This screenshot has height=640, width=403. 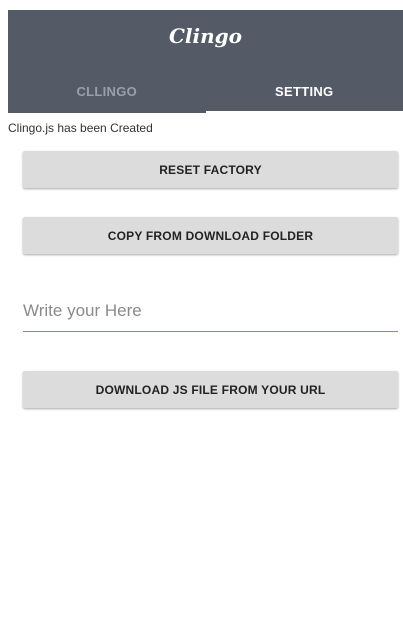 What do you see at coordinates (80, 128) in the screenshot?
I see `status-message: Clingo.js has been Created` at bounding box center [80, 128].